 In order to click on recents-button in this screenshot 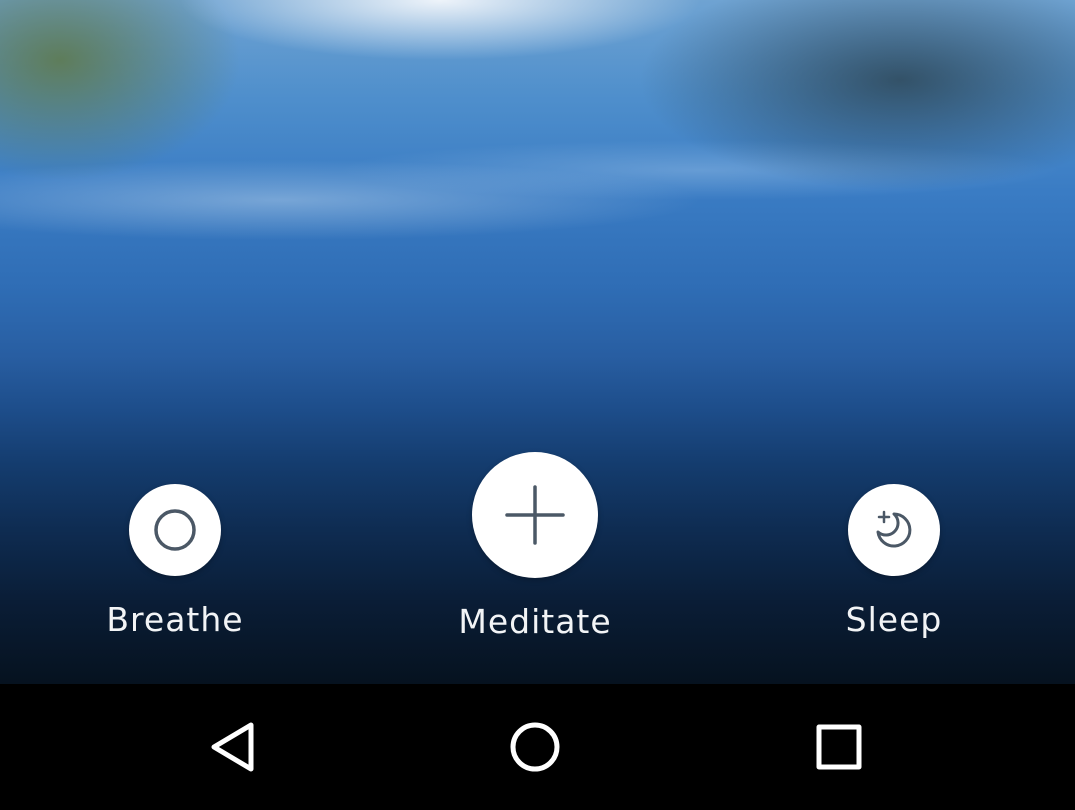, I will do `click(839, 747)`.